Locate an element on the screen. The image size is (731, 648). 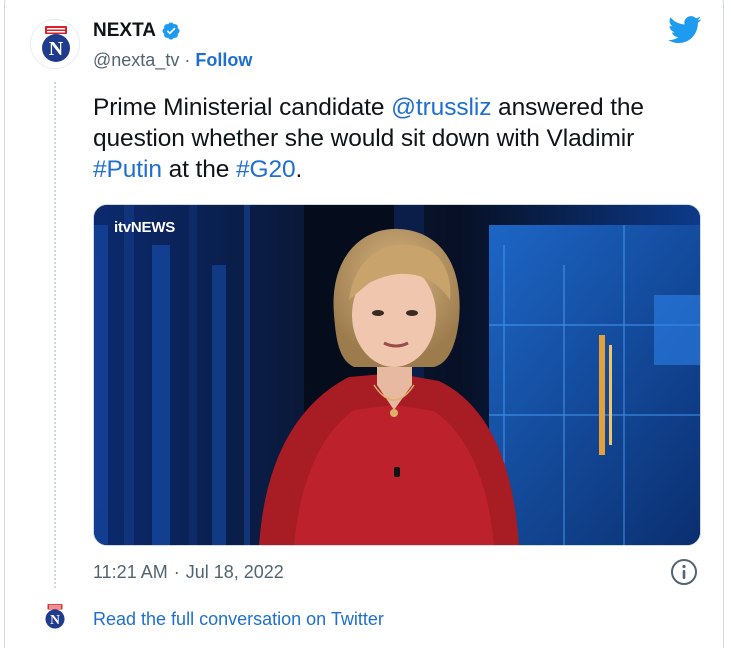
author-name: NEXTA is located at coordinates (137, 31).